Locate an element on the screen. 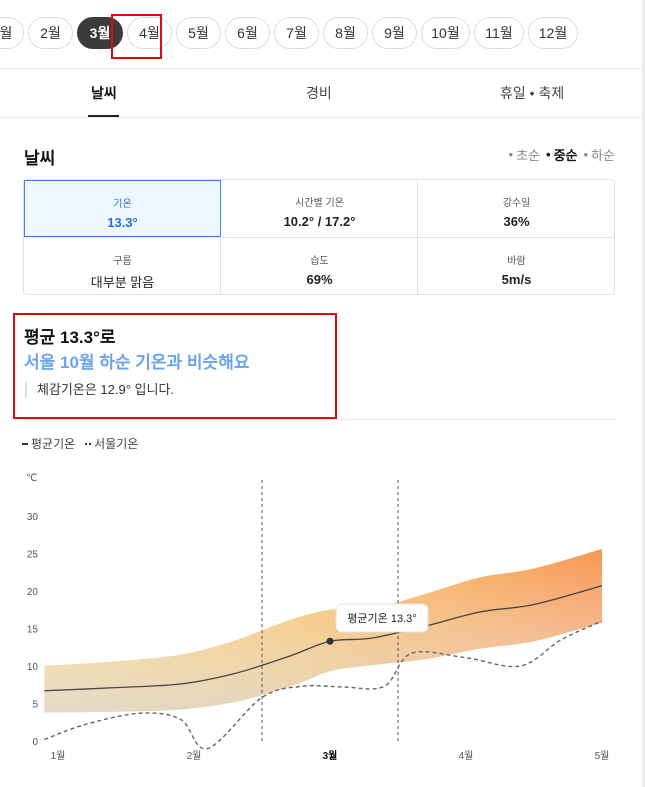 This screenshot has width=645, height=787. x-tick-label: 3월 is located at coordinates (330, 756).